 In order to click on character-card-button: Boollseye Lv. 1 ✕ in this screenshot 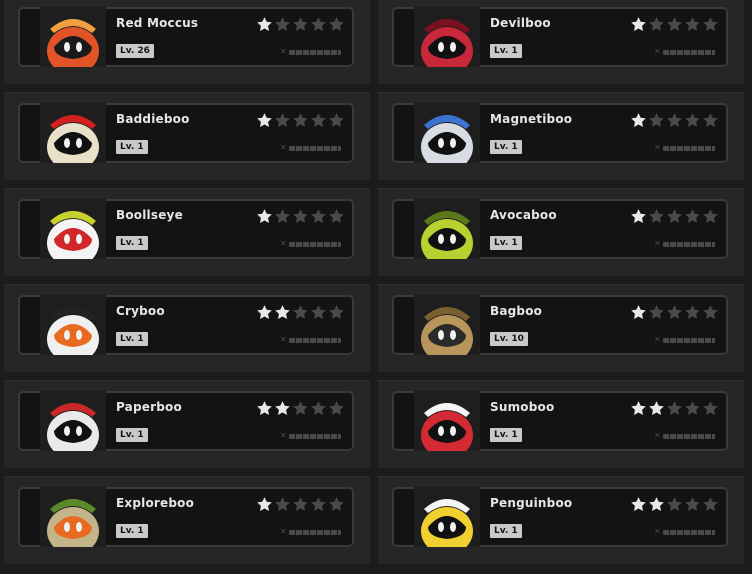, I will do `click(186, 229)`.